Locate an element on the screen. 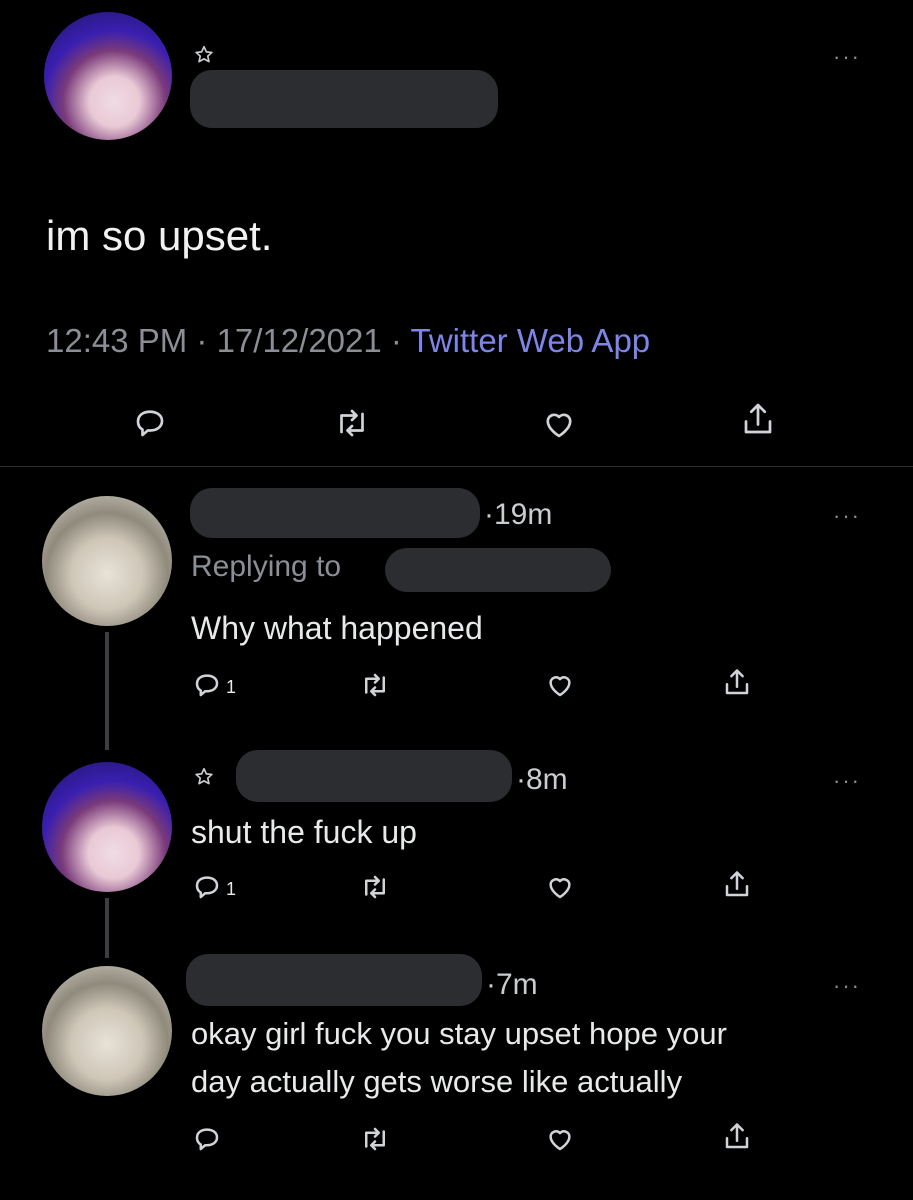 The height and width of the screenshot is (1200, 913). reply-age: ·8m is located at coordinates (542, 779).